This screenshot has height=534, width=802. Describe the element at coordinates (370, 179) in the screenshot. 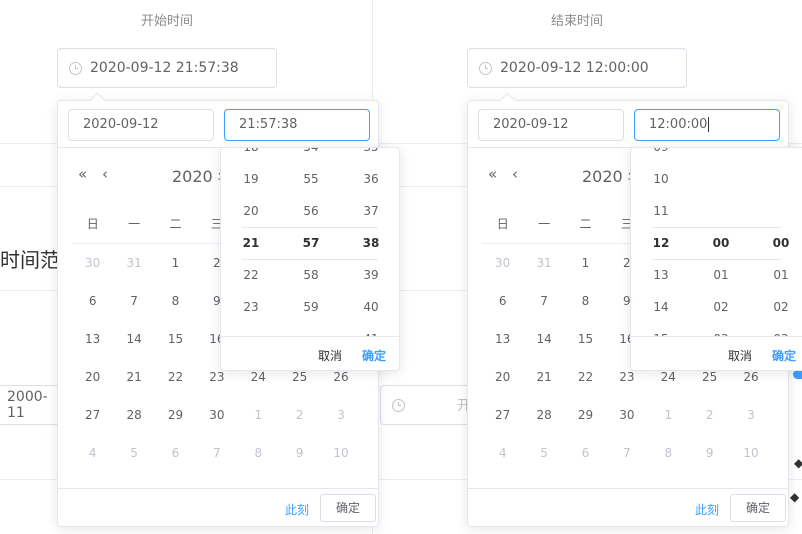

I see `time-option: 36` at that location.